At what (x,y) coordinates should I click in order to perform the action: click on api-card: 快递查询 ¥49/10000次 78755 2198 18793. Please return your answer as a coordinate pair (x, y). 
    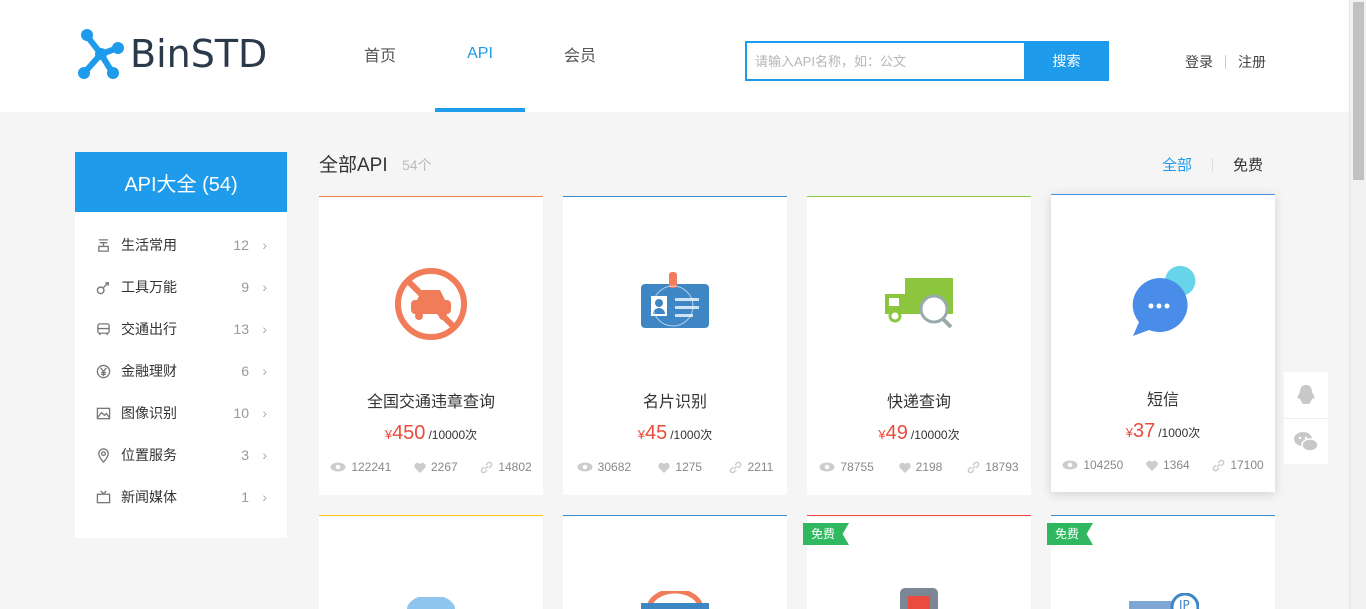
    Looking at the image, I should click on (919, 345).